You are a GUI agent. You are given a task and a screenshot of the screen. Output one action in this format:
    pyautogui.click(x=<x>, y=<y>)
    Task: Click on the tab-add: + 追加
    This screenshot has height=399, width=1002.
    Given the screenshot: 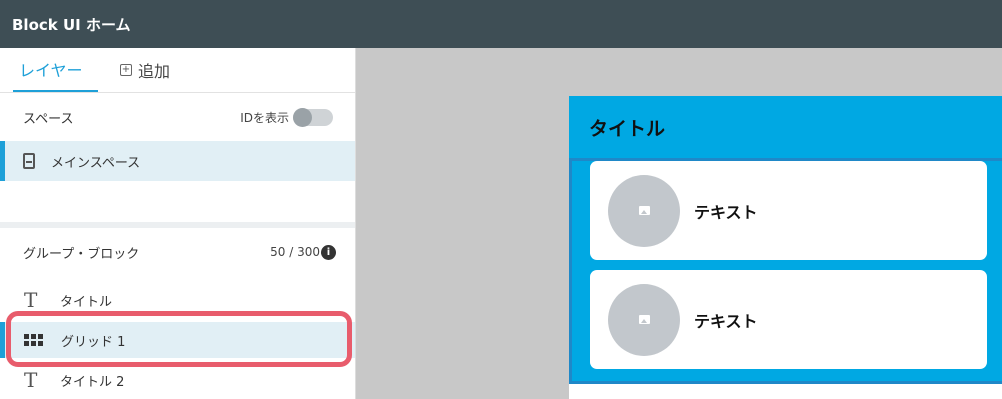 What is the action you would take?
    pyautogui.click(x=145, y=70)
    